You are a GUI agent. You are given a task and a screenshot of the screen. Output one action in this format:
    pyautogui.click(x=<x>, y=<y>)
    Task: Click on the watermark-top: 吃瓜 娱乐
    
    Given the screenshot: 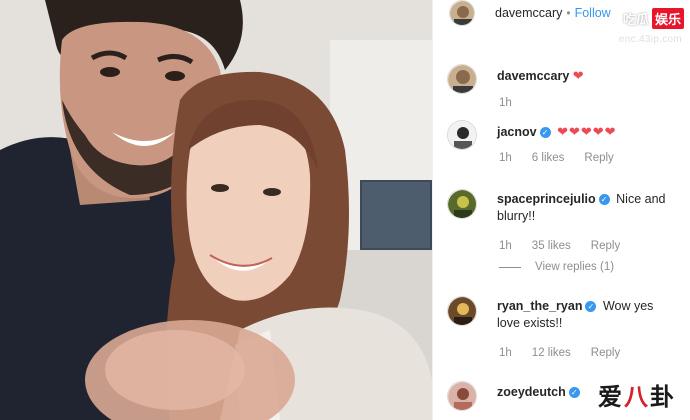 What is the action you would take?
    pyautogui.click(x=653, y=18)
    